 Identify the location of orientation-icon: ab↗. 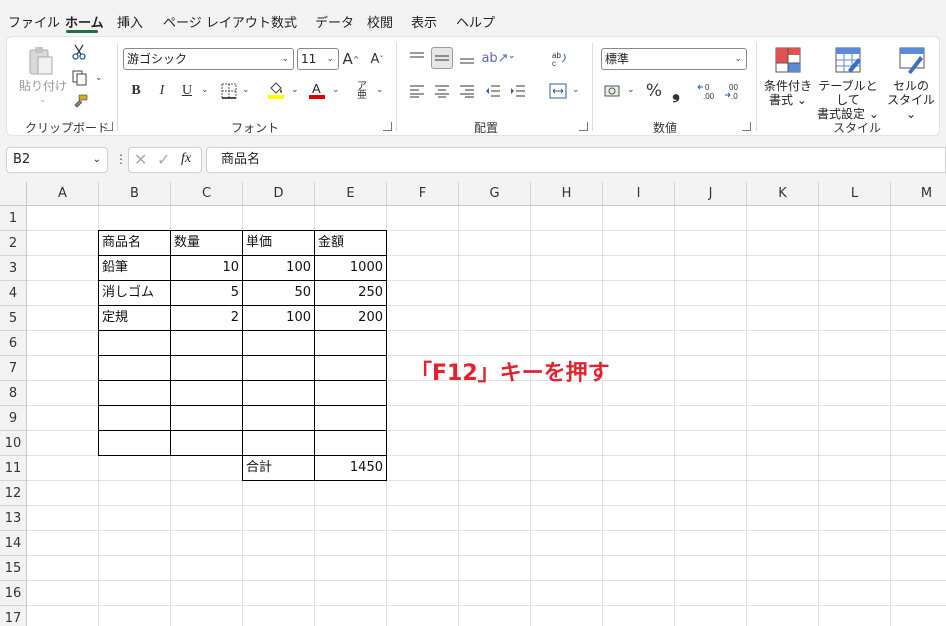
(494, 58).